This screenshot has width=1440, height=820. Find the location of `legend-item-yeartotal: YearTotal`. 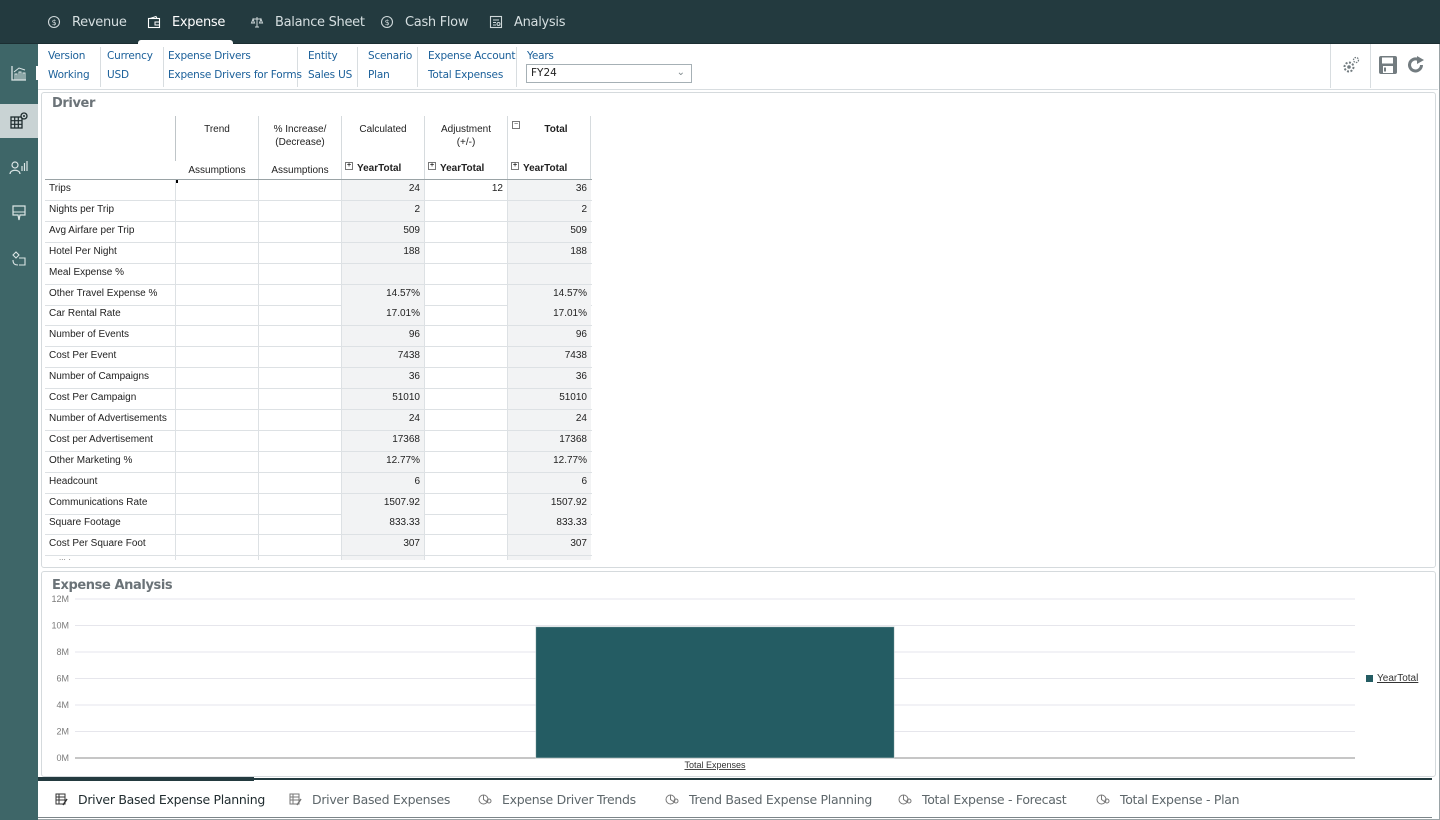

legend-item-yeartotal: YearTotal is located at coordinates (1392, 678).